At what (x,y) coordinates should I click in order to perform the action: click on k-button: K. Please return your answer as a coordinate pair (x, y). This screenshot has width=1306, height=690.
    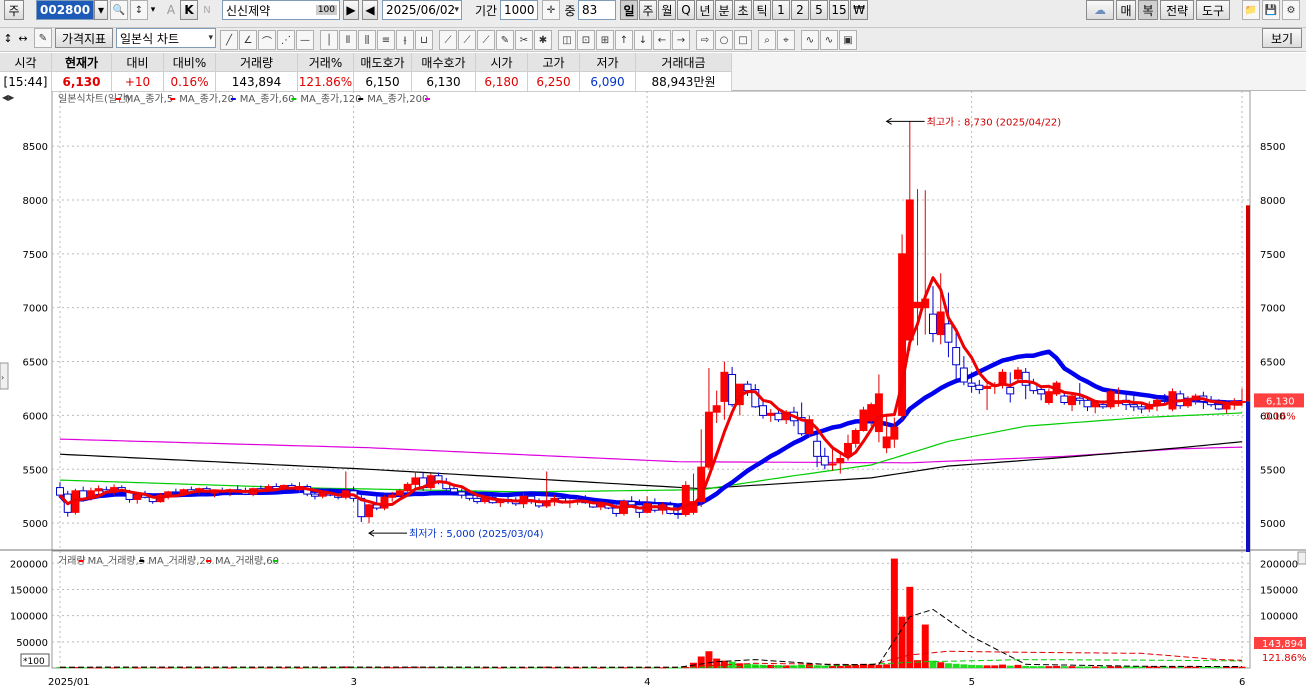
    Looking at the image, I should click on (189, 10).